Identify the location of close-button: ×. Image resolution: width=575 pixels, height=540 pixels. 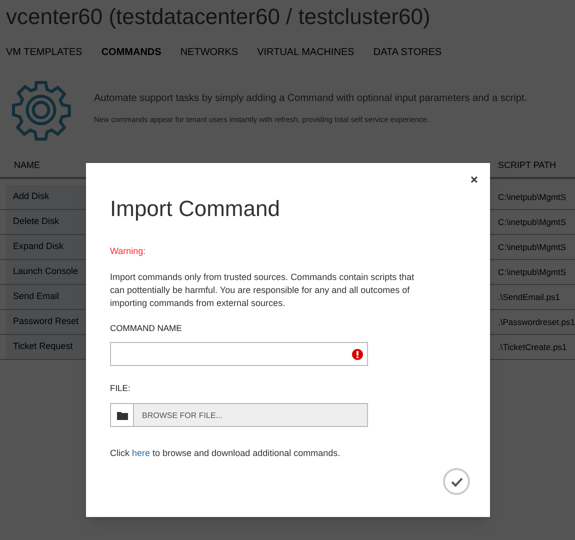
(474, 179).